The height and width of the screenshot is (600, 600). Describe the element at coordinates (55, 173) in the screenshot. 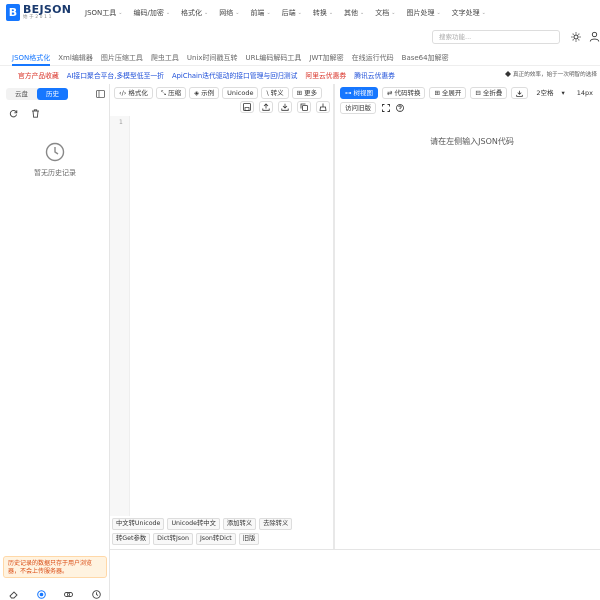

I see `empty-history-text: 暂无历史记录` at that location.